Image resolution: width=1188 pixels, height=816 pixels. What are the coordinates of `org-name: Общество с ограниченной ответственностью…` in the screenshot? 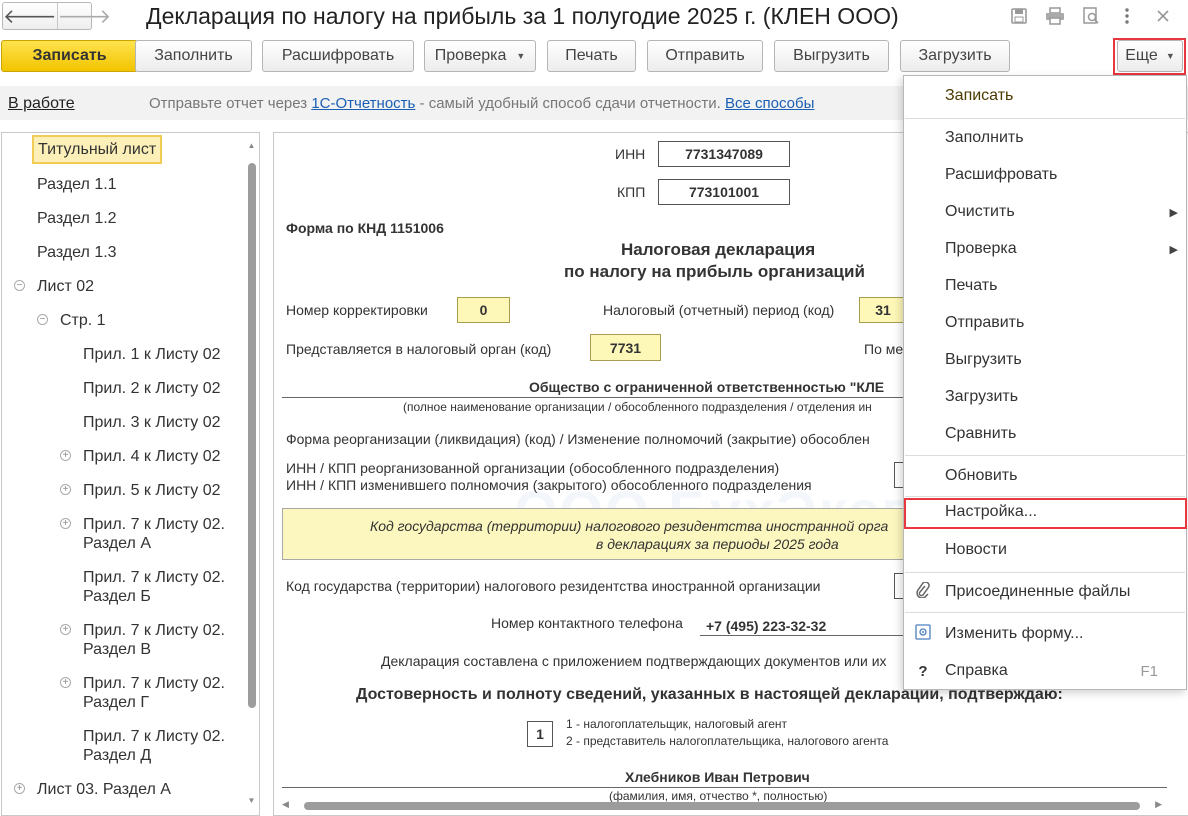 It's located at (706, 387).